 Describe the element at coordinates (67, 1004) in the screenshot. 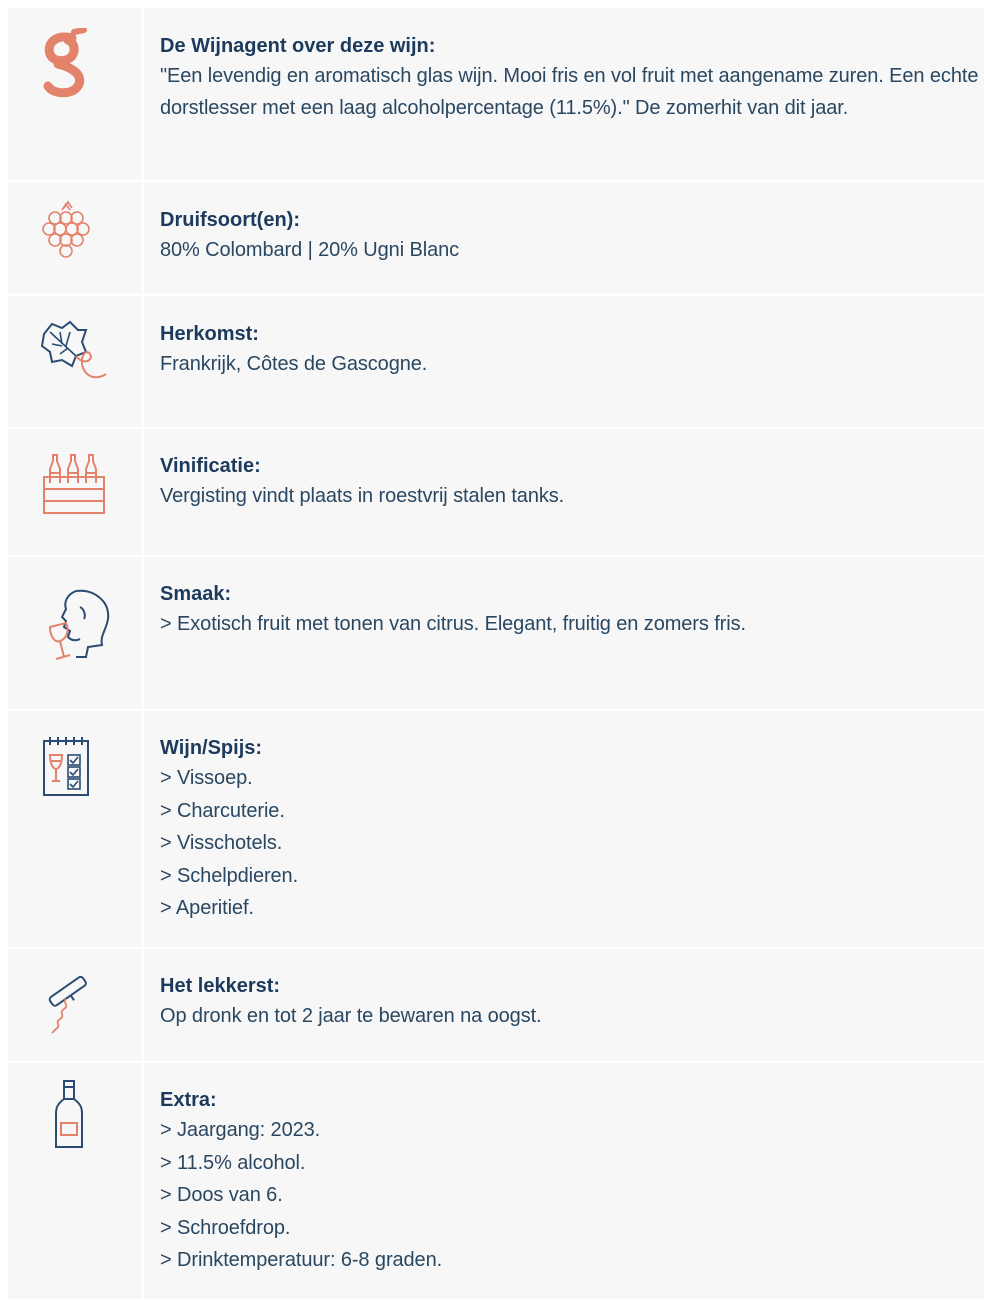

I see `corkscrew-icon` at that location.